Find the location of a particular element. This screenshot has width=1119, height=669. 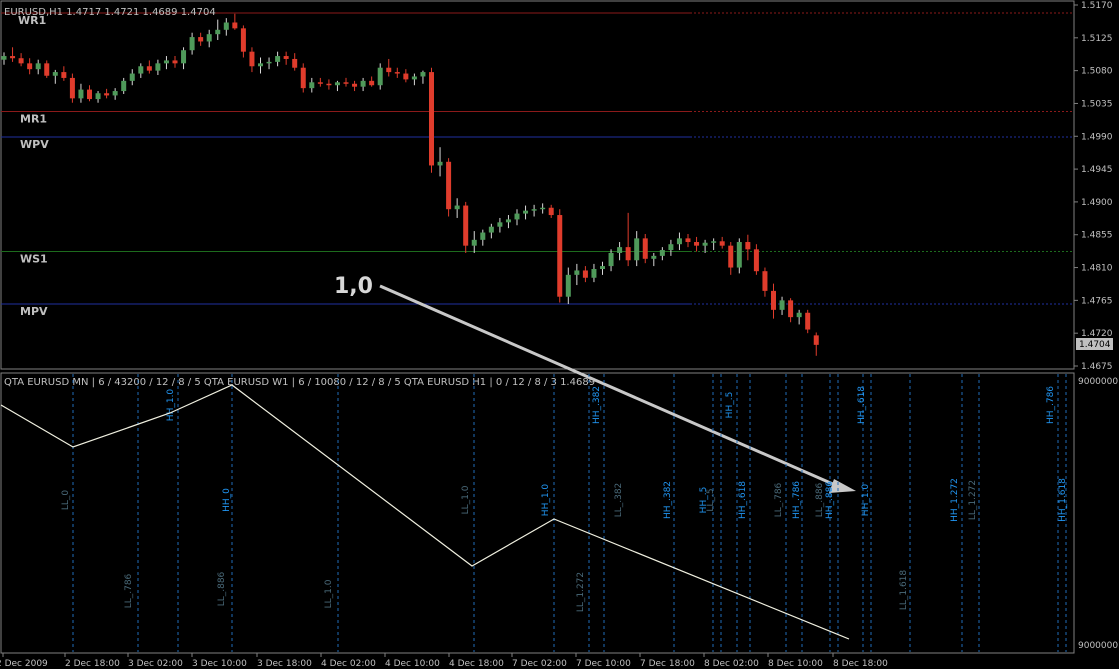

symbol-header: EURUSD,H1 1.4717 1.4721 1.4689 1.4704 is located at coordinates (110, 12).